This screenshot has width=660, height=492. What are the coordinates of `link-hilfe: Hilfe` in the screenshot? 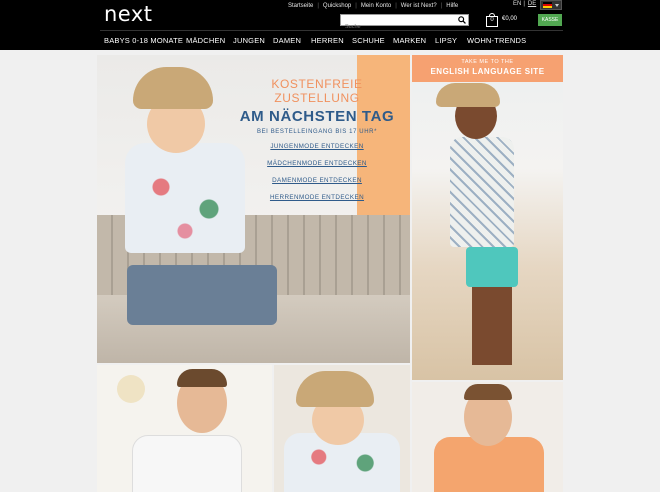 It's located at (452, 6).